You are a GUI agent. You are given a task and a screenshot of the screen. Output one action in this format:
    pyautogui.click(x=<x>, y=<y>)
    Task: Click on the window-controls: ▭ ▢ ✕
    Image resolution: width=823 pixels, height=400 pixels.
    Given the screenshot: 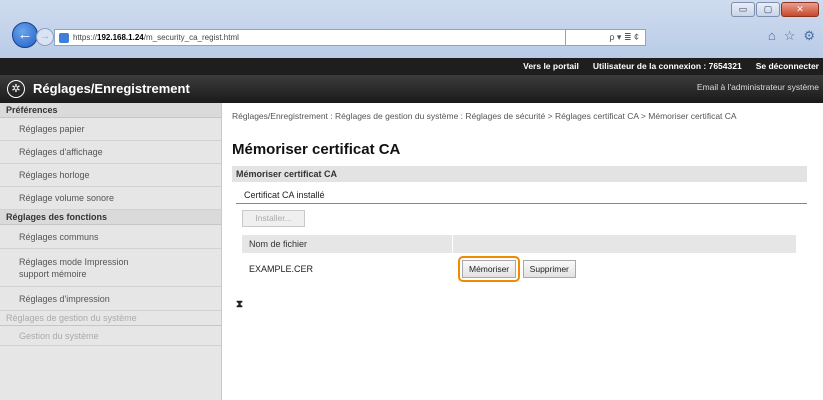 What is the action you would take?
    pyautogui.click(x=775, y=9)
    